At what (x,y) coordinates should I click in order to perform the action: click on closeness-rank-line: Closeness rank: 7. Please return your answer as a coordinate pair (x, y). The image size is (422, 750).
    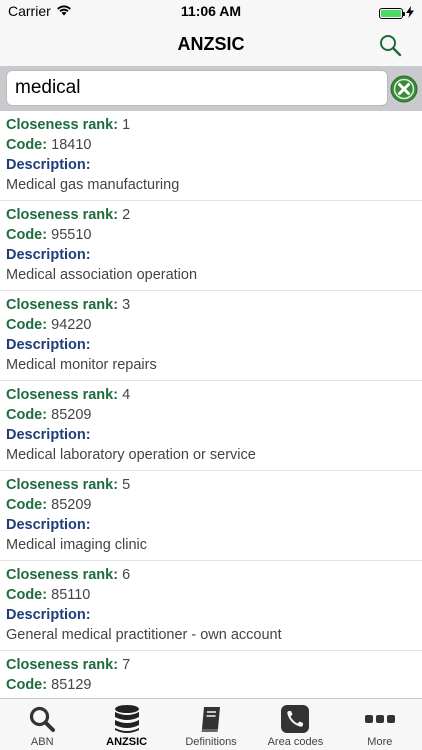
    Looking at the image, I should click on (211, 665).